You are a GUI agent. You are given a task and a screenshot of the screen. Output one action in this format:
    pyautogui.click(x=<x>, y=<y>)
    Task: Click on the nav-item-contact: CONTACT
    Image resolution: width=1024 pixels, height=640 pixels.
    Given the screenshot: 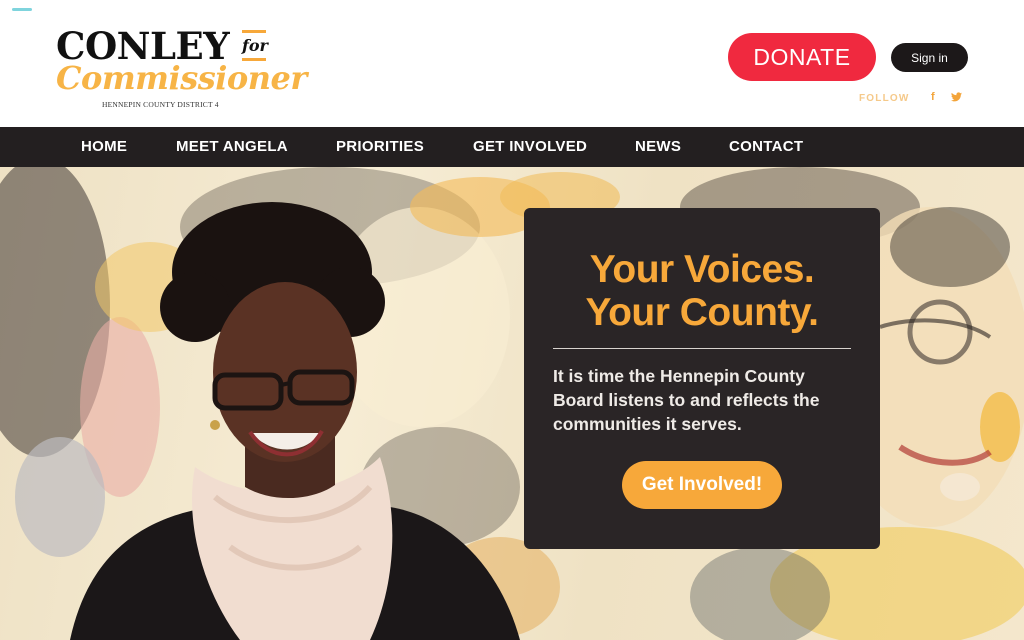 What is the action you would take?
    pyautogui.click(x=766, y=147)
    